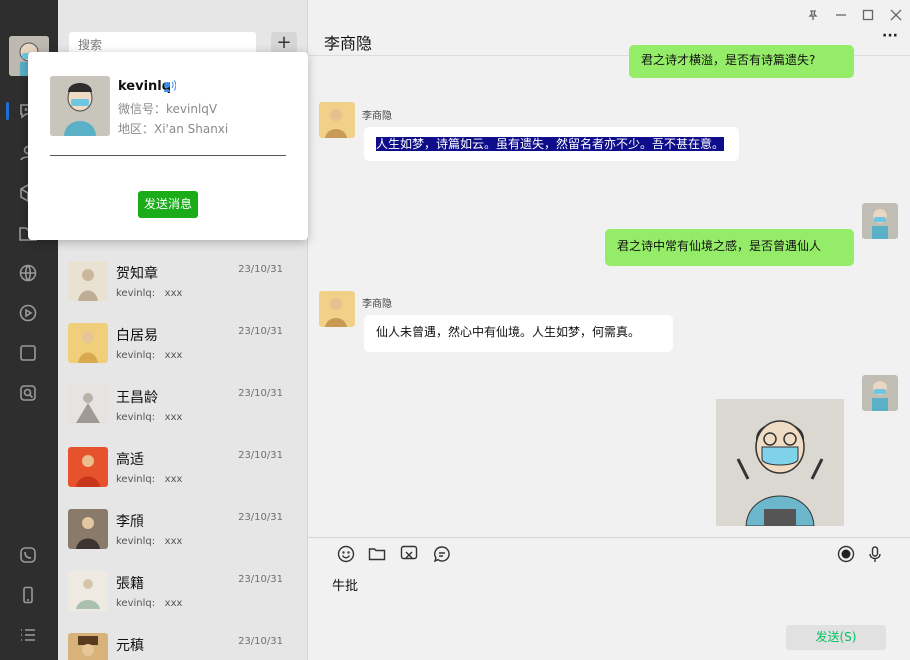 The height and width of the screenshot is (660, 910). Describe the element at coordinates (130, 646) in the screenshot. I see `contact-name: 元稹` at that location.